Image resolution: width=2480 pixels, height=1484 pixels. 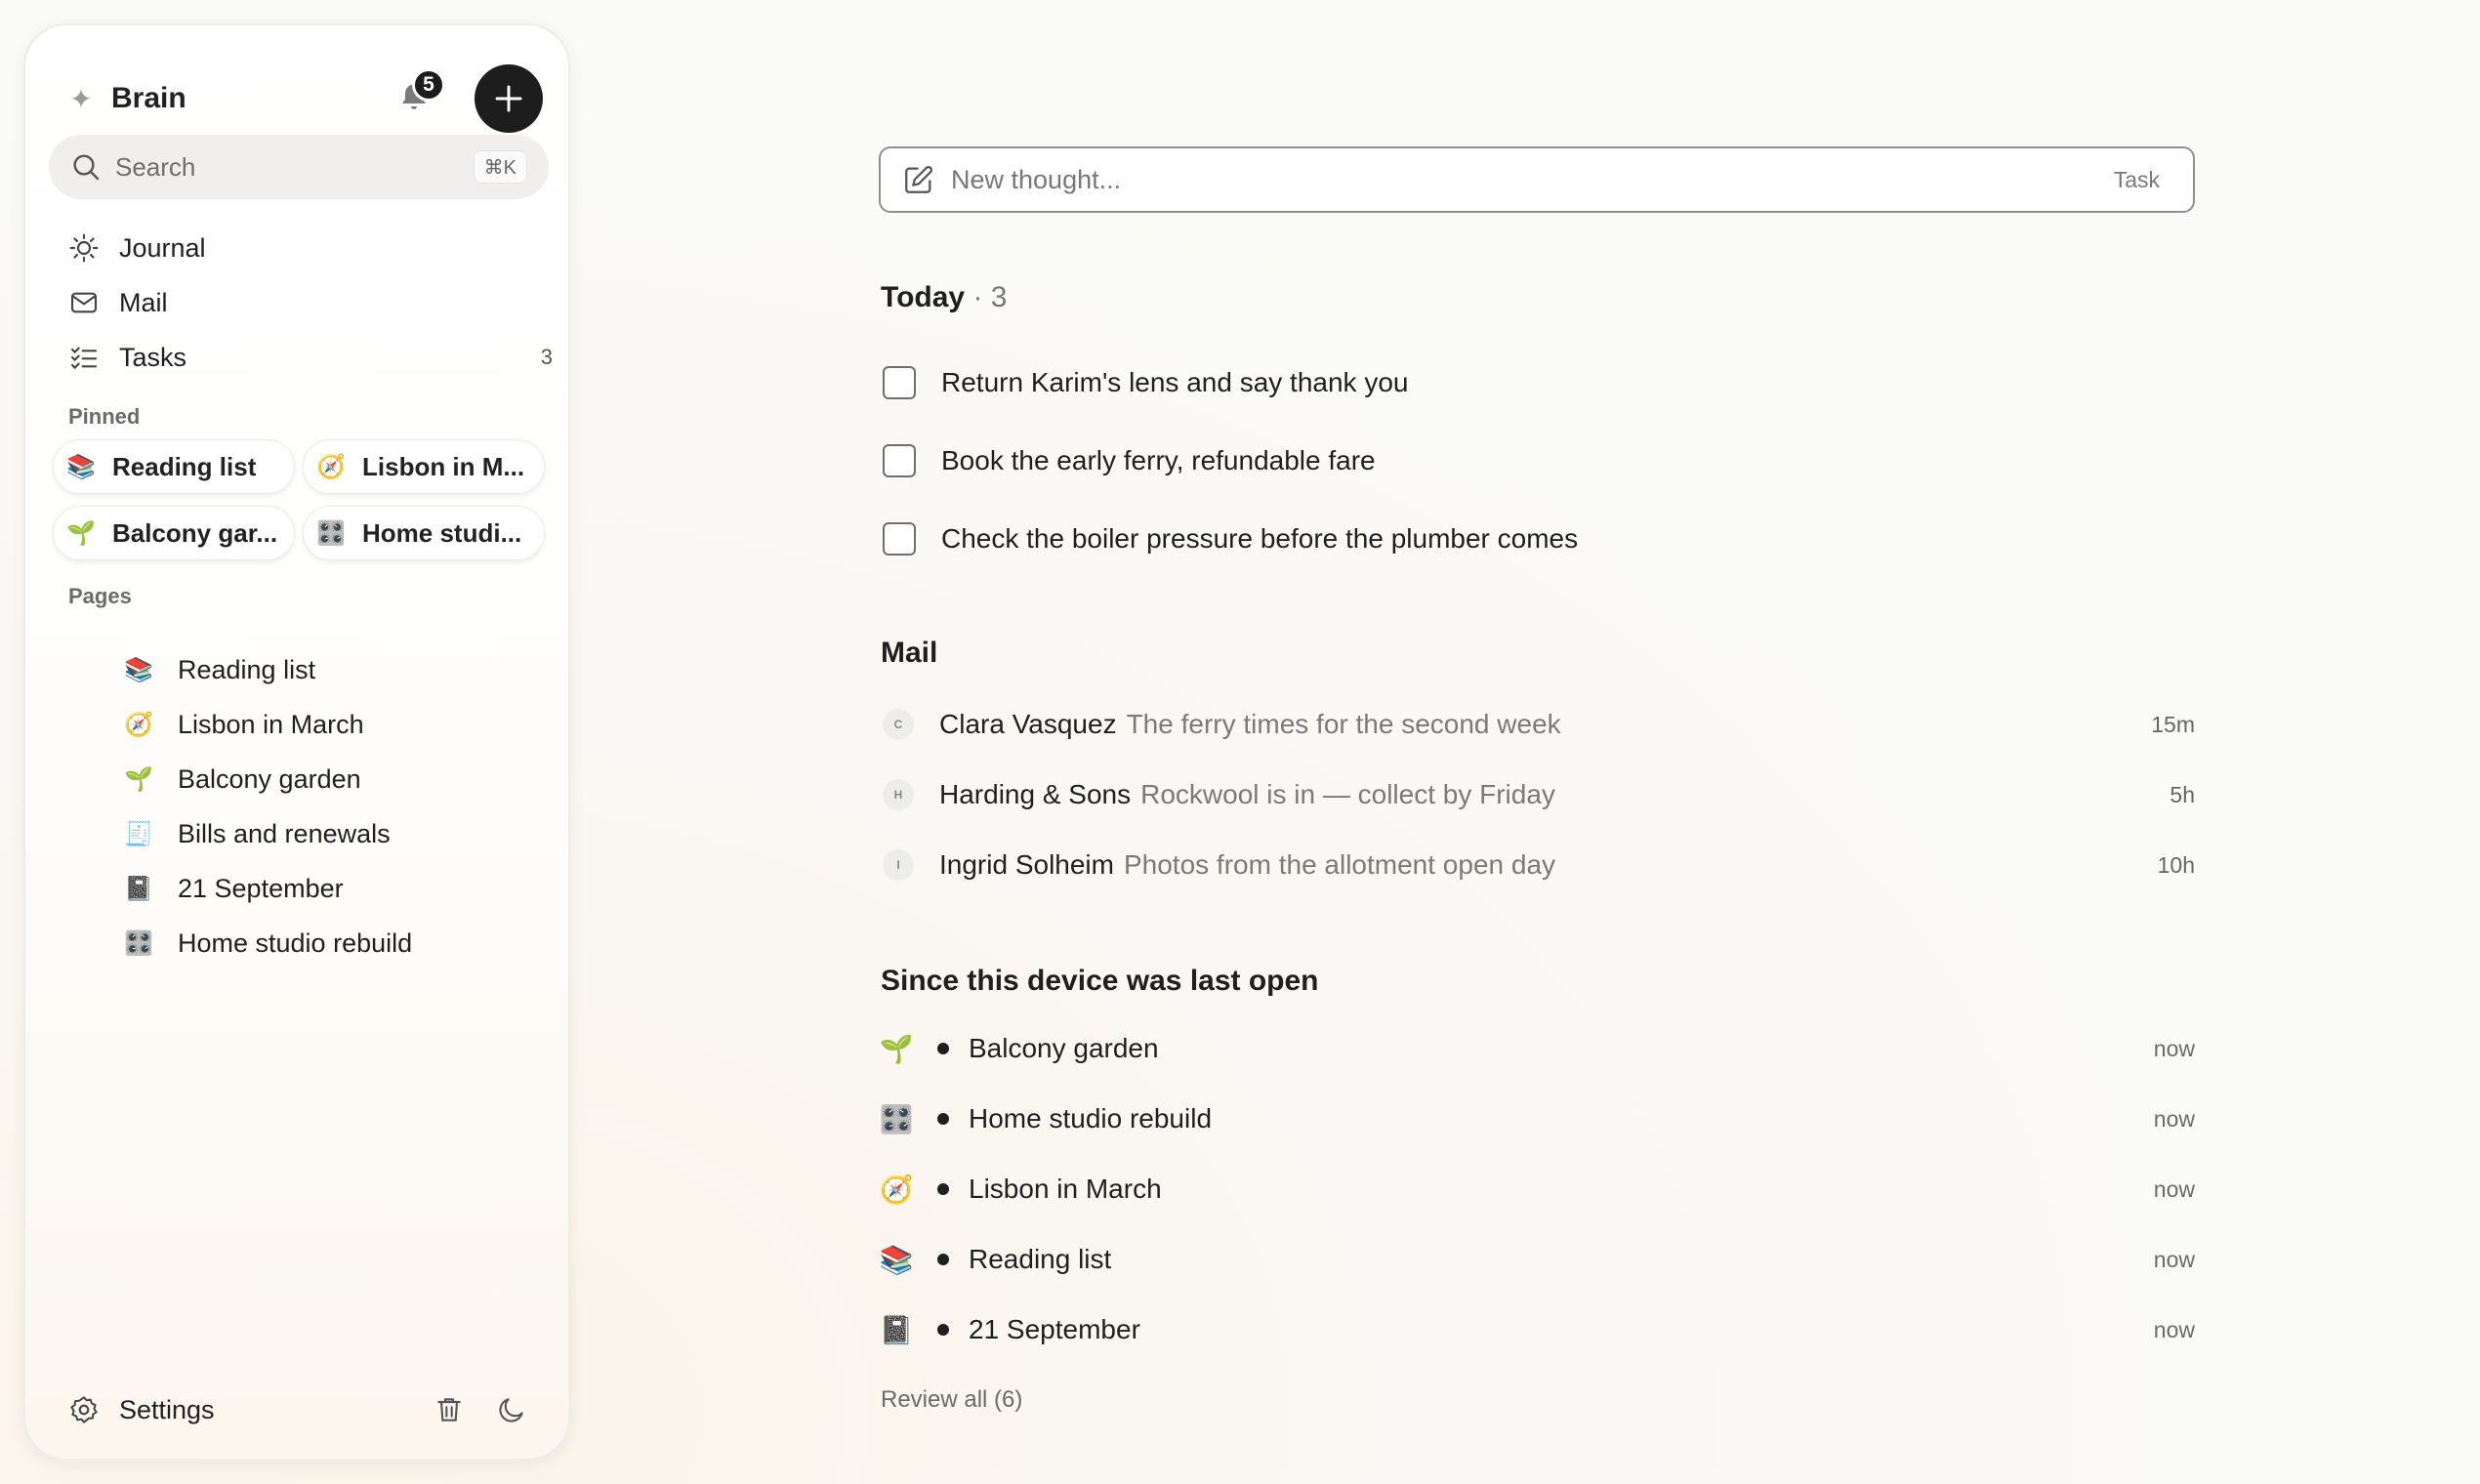 What do you see at coordinates (284, 833) in the screenshot?
I see `page-item-label: Bills and renewals` at bounding box center [284, 833].